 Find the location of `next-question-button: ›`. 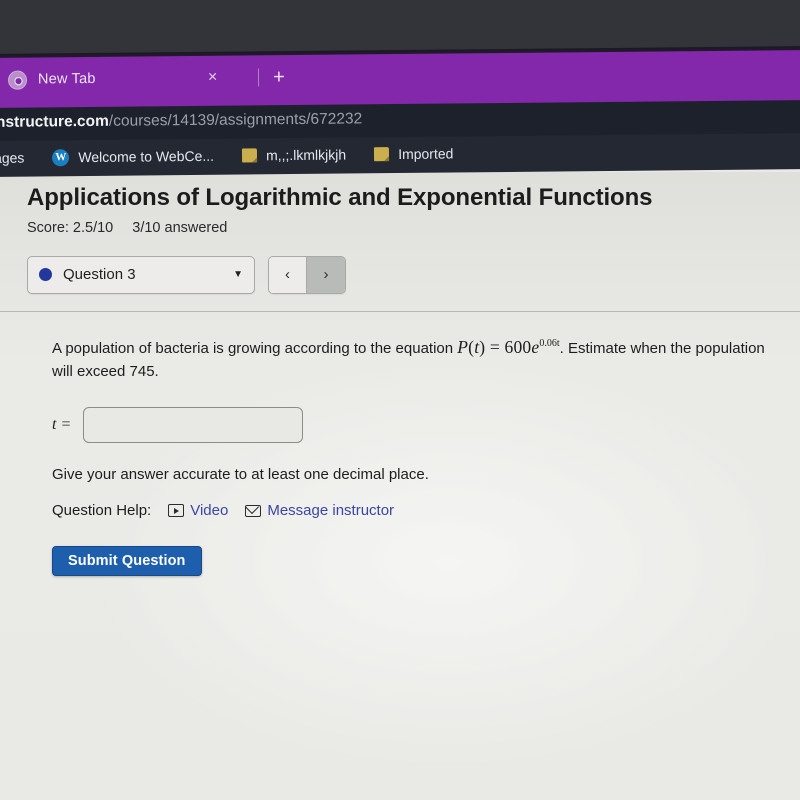

next-question-button: › is located at coordinates (326, 274).